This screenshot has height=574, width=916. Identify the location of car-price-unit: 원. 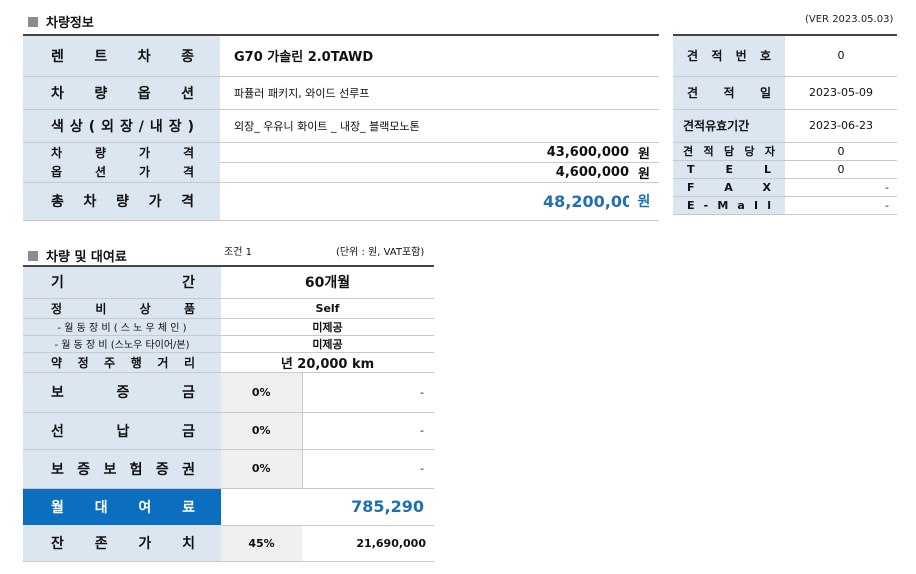
(644, 152).